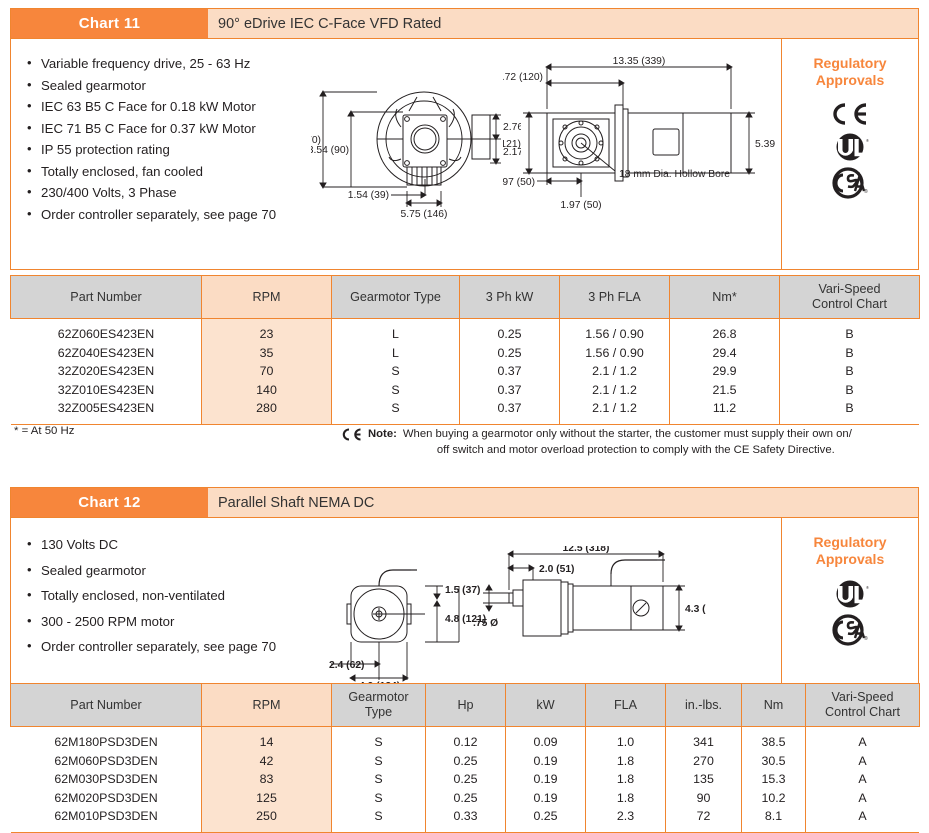  Describe the element at coordinates (106, 331) in the screenshot. I see `cell-part-number: 62Z060ES423EN` at that location.